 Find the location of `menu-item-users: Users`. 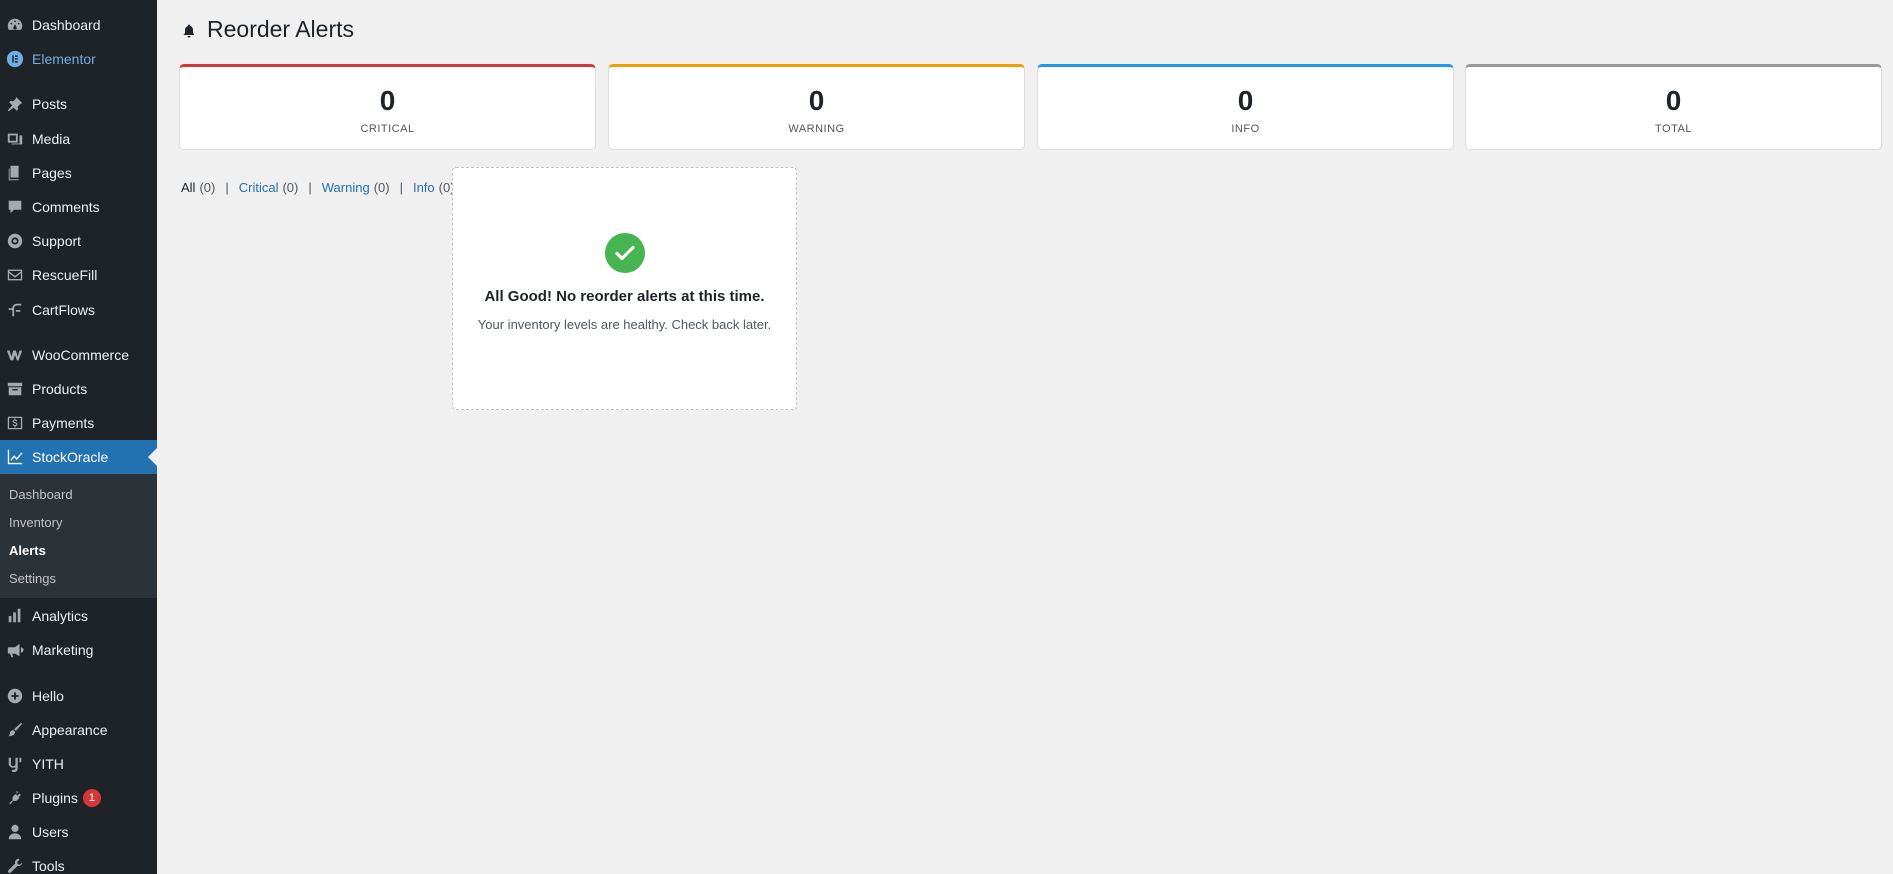

menu-item-users: Users is located at coordinates (78, 832).